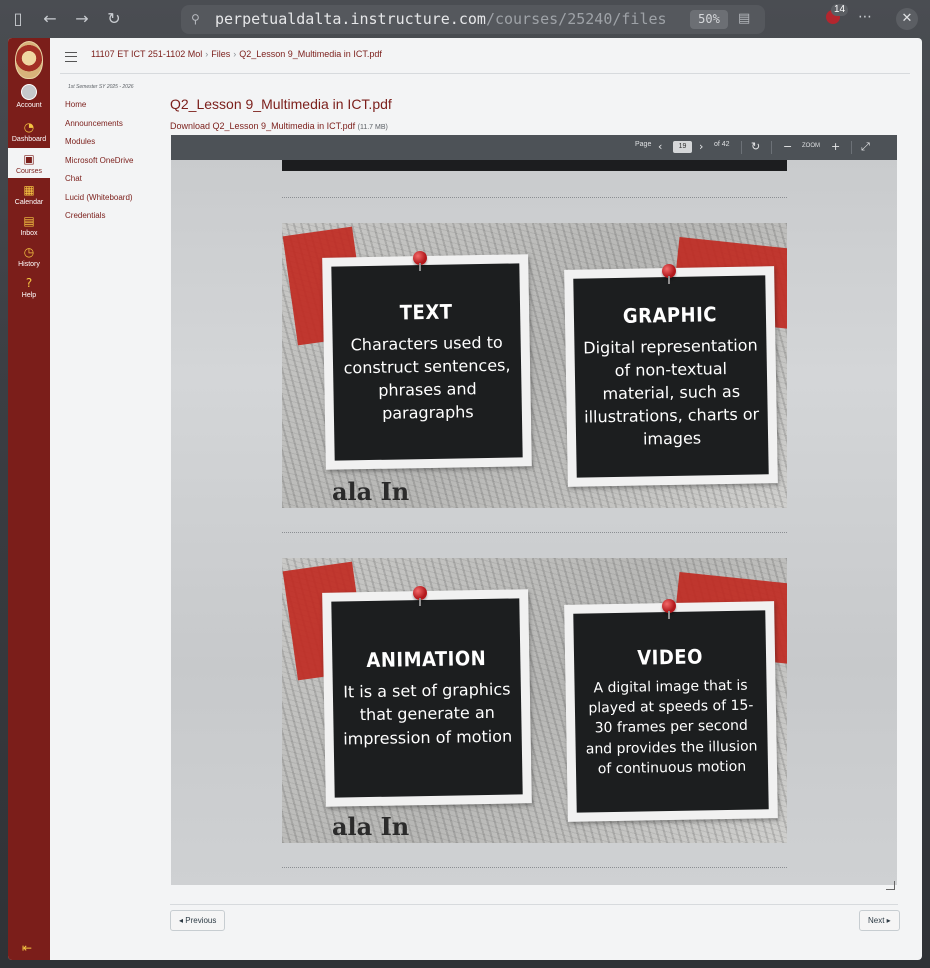 Image resolution: width=930 pixels, height=968 pixels. Describe the element at coordinates (29, 171) in the screenshot. I see `nav-label: Courses` at that location.